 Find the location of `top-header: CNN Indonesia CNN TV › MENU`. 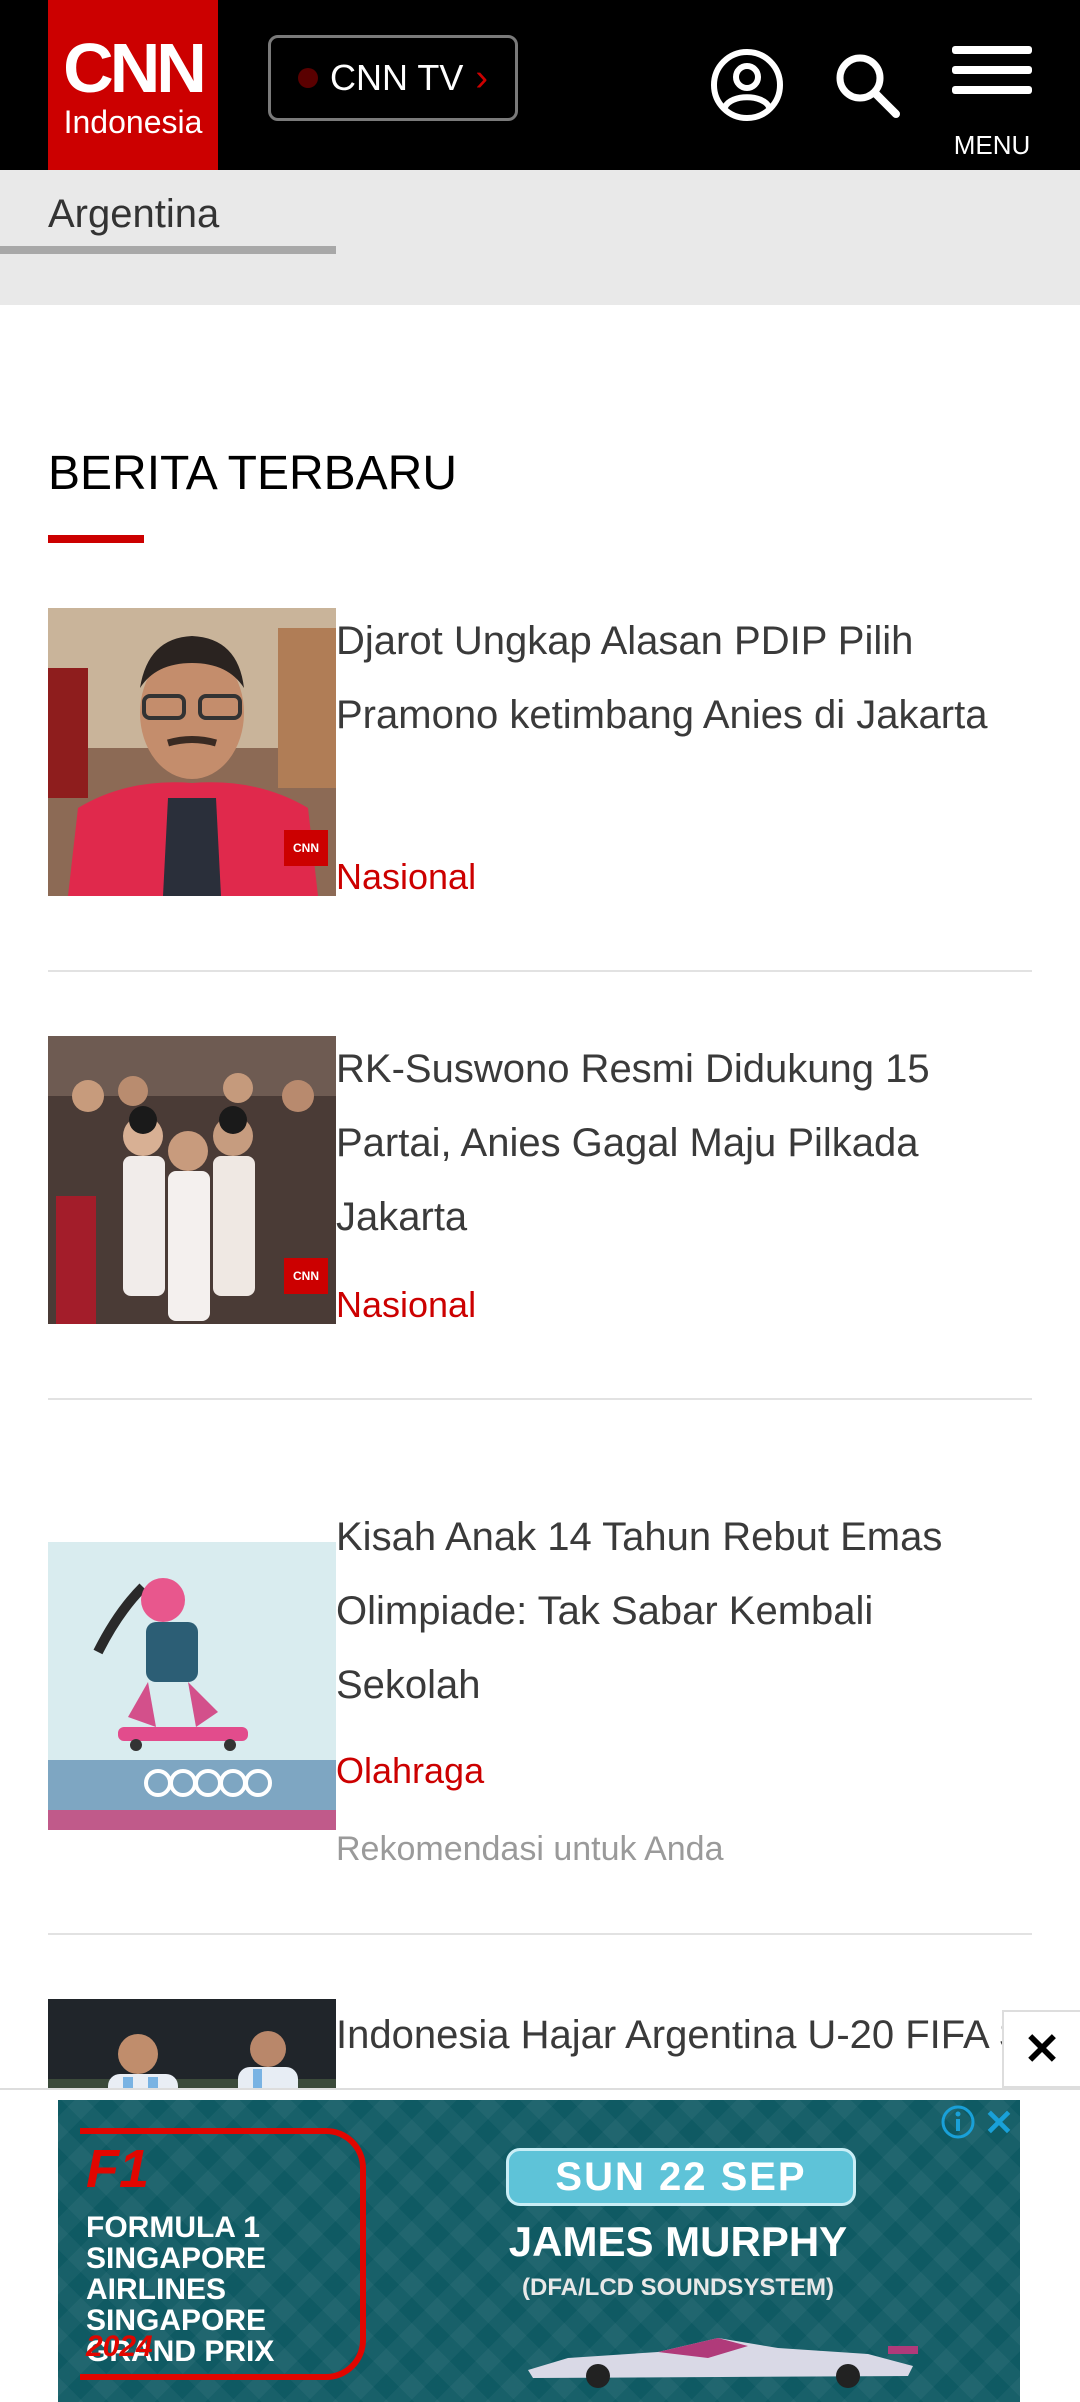

top-header: CNN Indonesia CNN TV › MENU is located at coordinates (540, 85).